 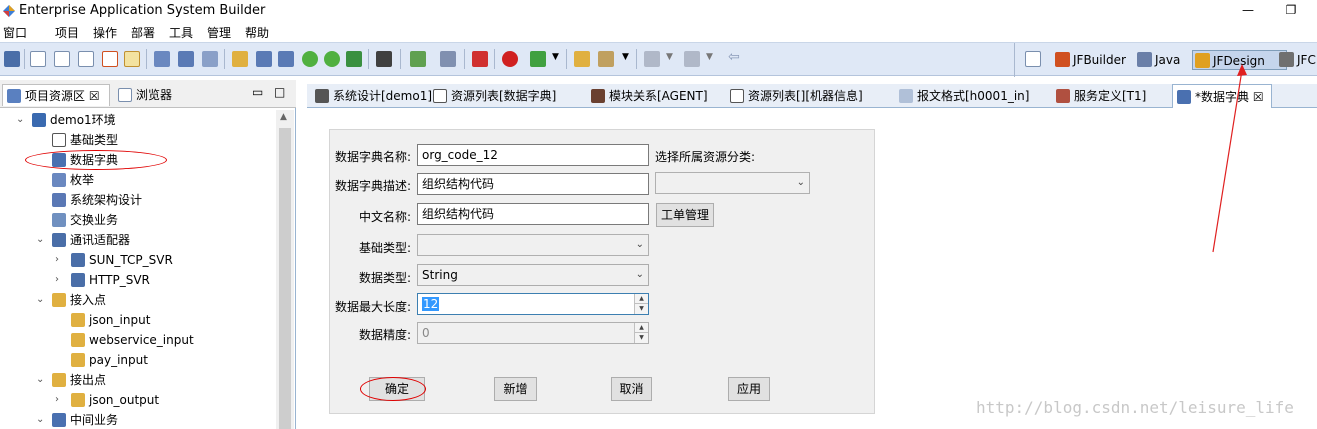 I want to click on binoculars-icon, so click(x=384, y=59).